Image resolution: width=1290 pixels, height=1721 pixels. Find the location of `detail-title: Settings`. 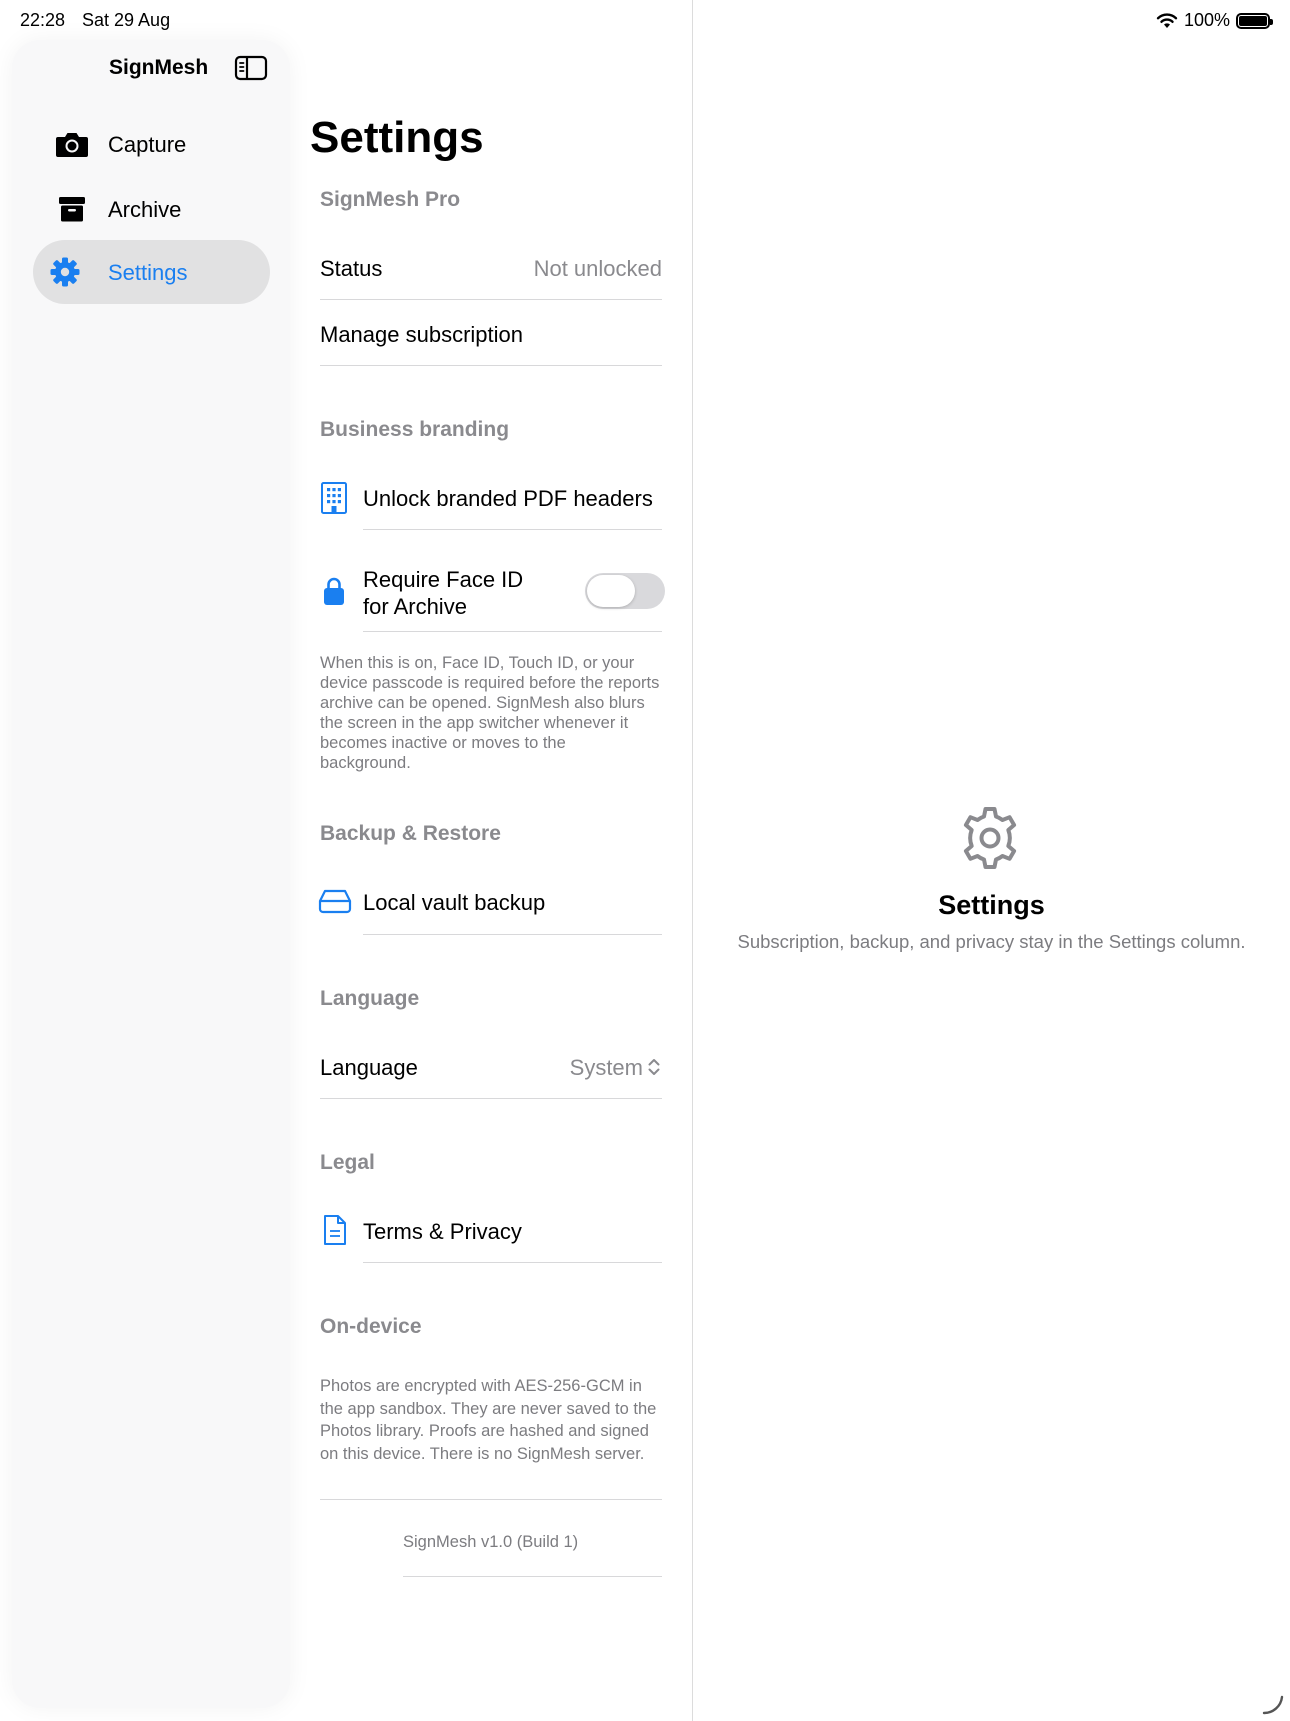

detail-title: Settings is located at coordinates (991, 905).